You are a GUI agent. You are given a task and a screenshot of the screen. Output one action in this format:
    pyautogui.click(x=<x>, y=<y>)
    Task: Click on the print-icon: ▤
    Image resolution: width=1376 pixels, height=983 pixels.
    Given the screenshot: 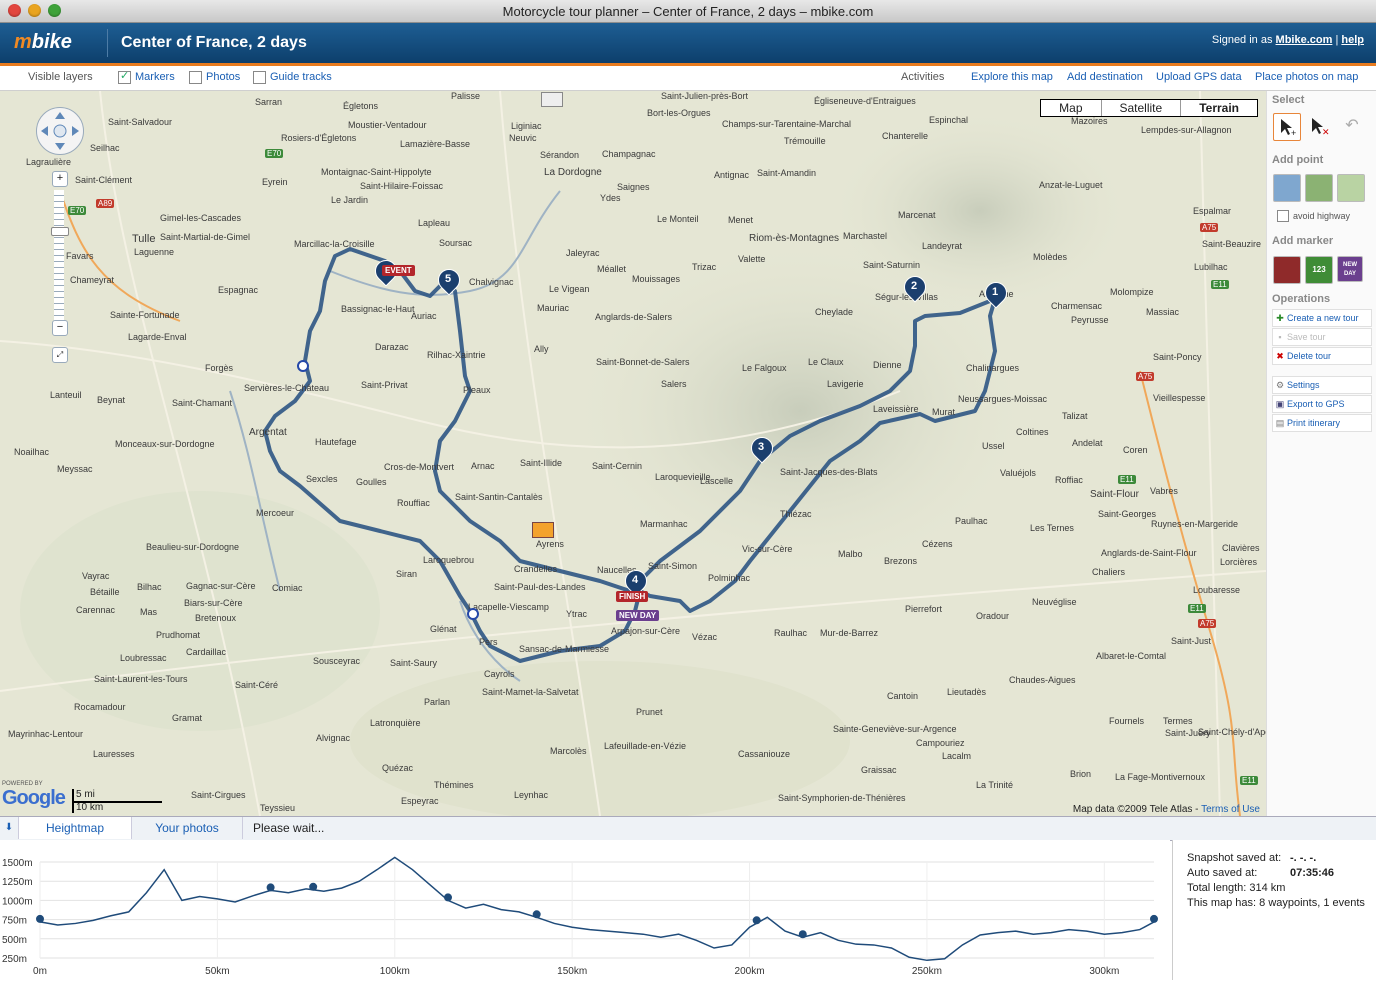 What is the action you would take?
    pyautogui.click(x=1280, y=423)
    